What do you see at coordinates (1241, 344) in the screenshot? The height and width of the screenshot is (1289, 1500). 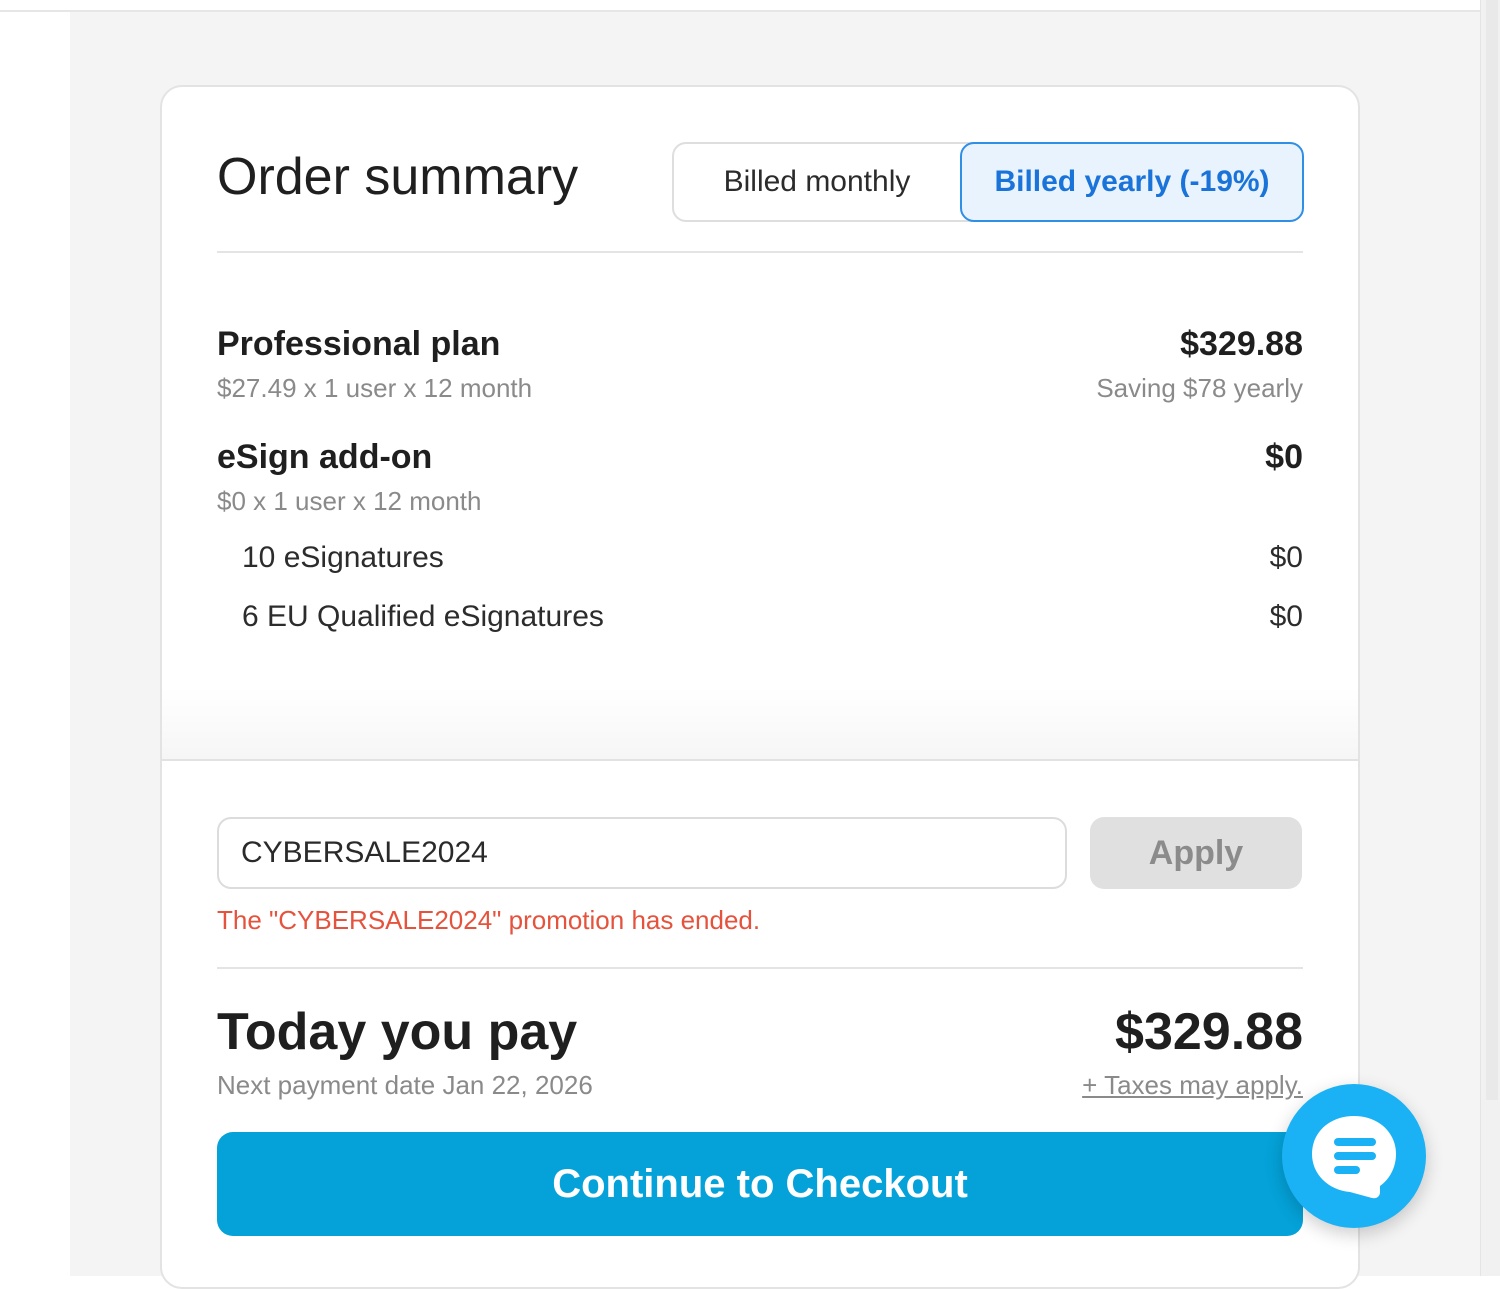 I see `plan-price: $329.88` at bounding box center [1241, 344].